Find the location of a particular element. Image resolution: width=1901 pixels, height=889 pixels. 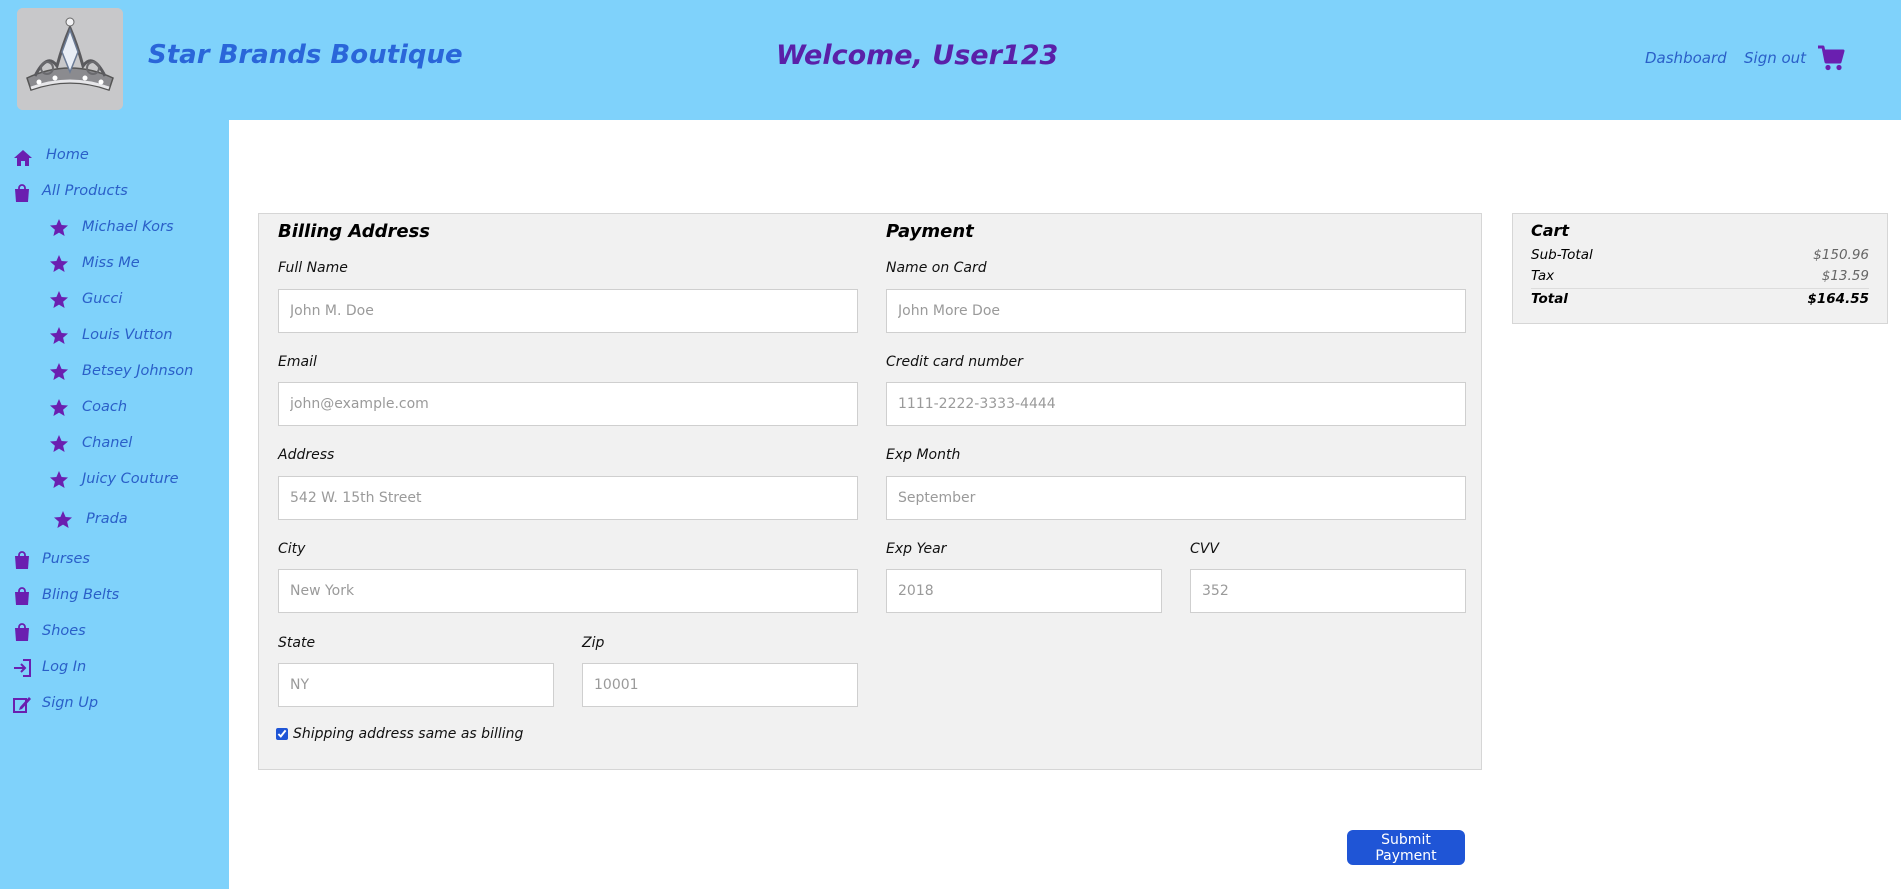

exp-year-input is located at coordinates (1024, 591).